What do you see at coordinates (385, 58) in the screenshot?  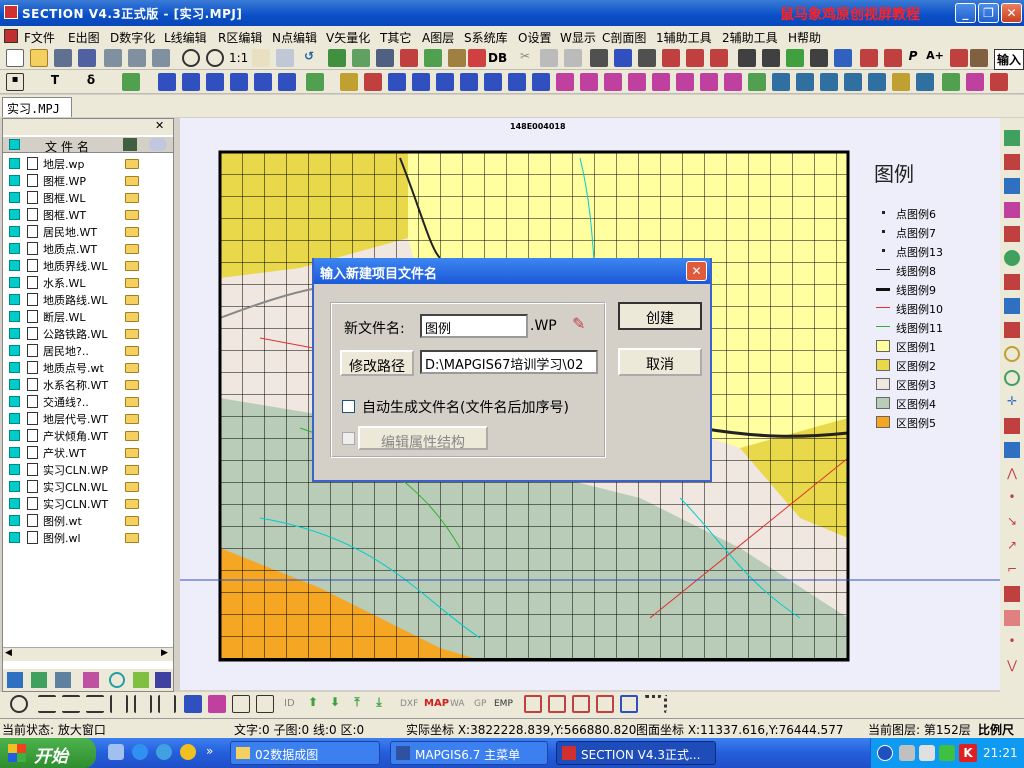 I see `window-icon` at bounding box center [385, 58].